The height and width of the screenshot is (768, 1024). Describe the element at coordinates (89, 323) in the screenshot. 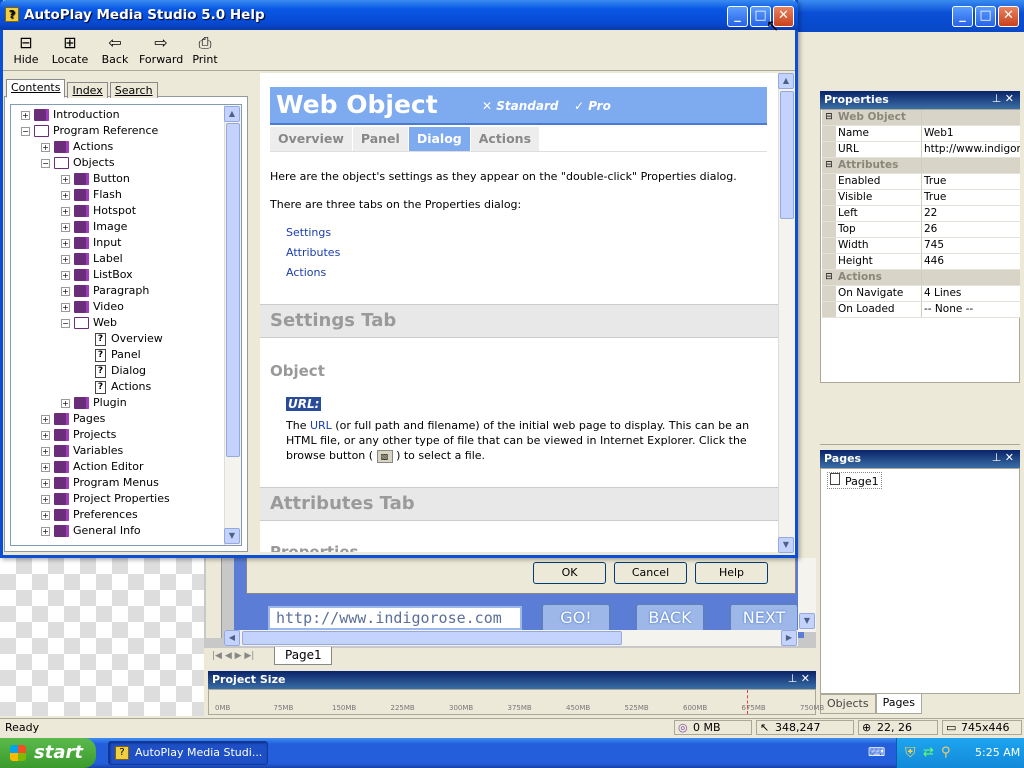

I see `tree-web: − Web` at that location.